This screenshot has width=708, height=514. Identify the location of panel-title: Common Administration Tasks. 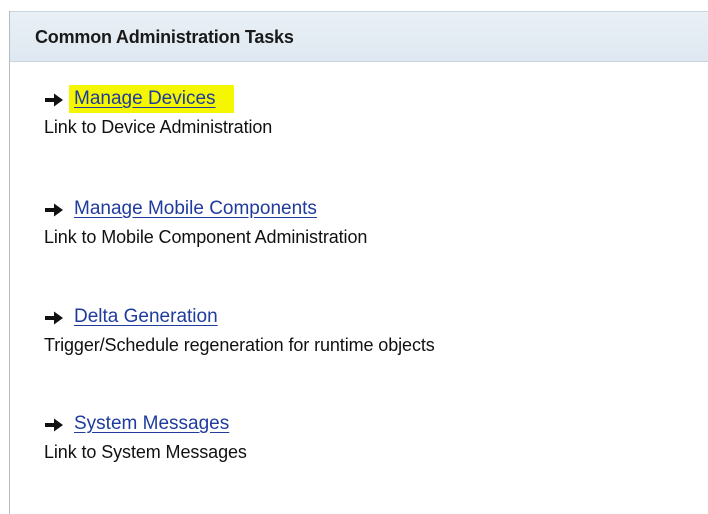
(164, 37).